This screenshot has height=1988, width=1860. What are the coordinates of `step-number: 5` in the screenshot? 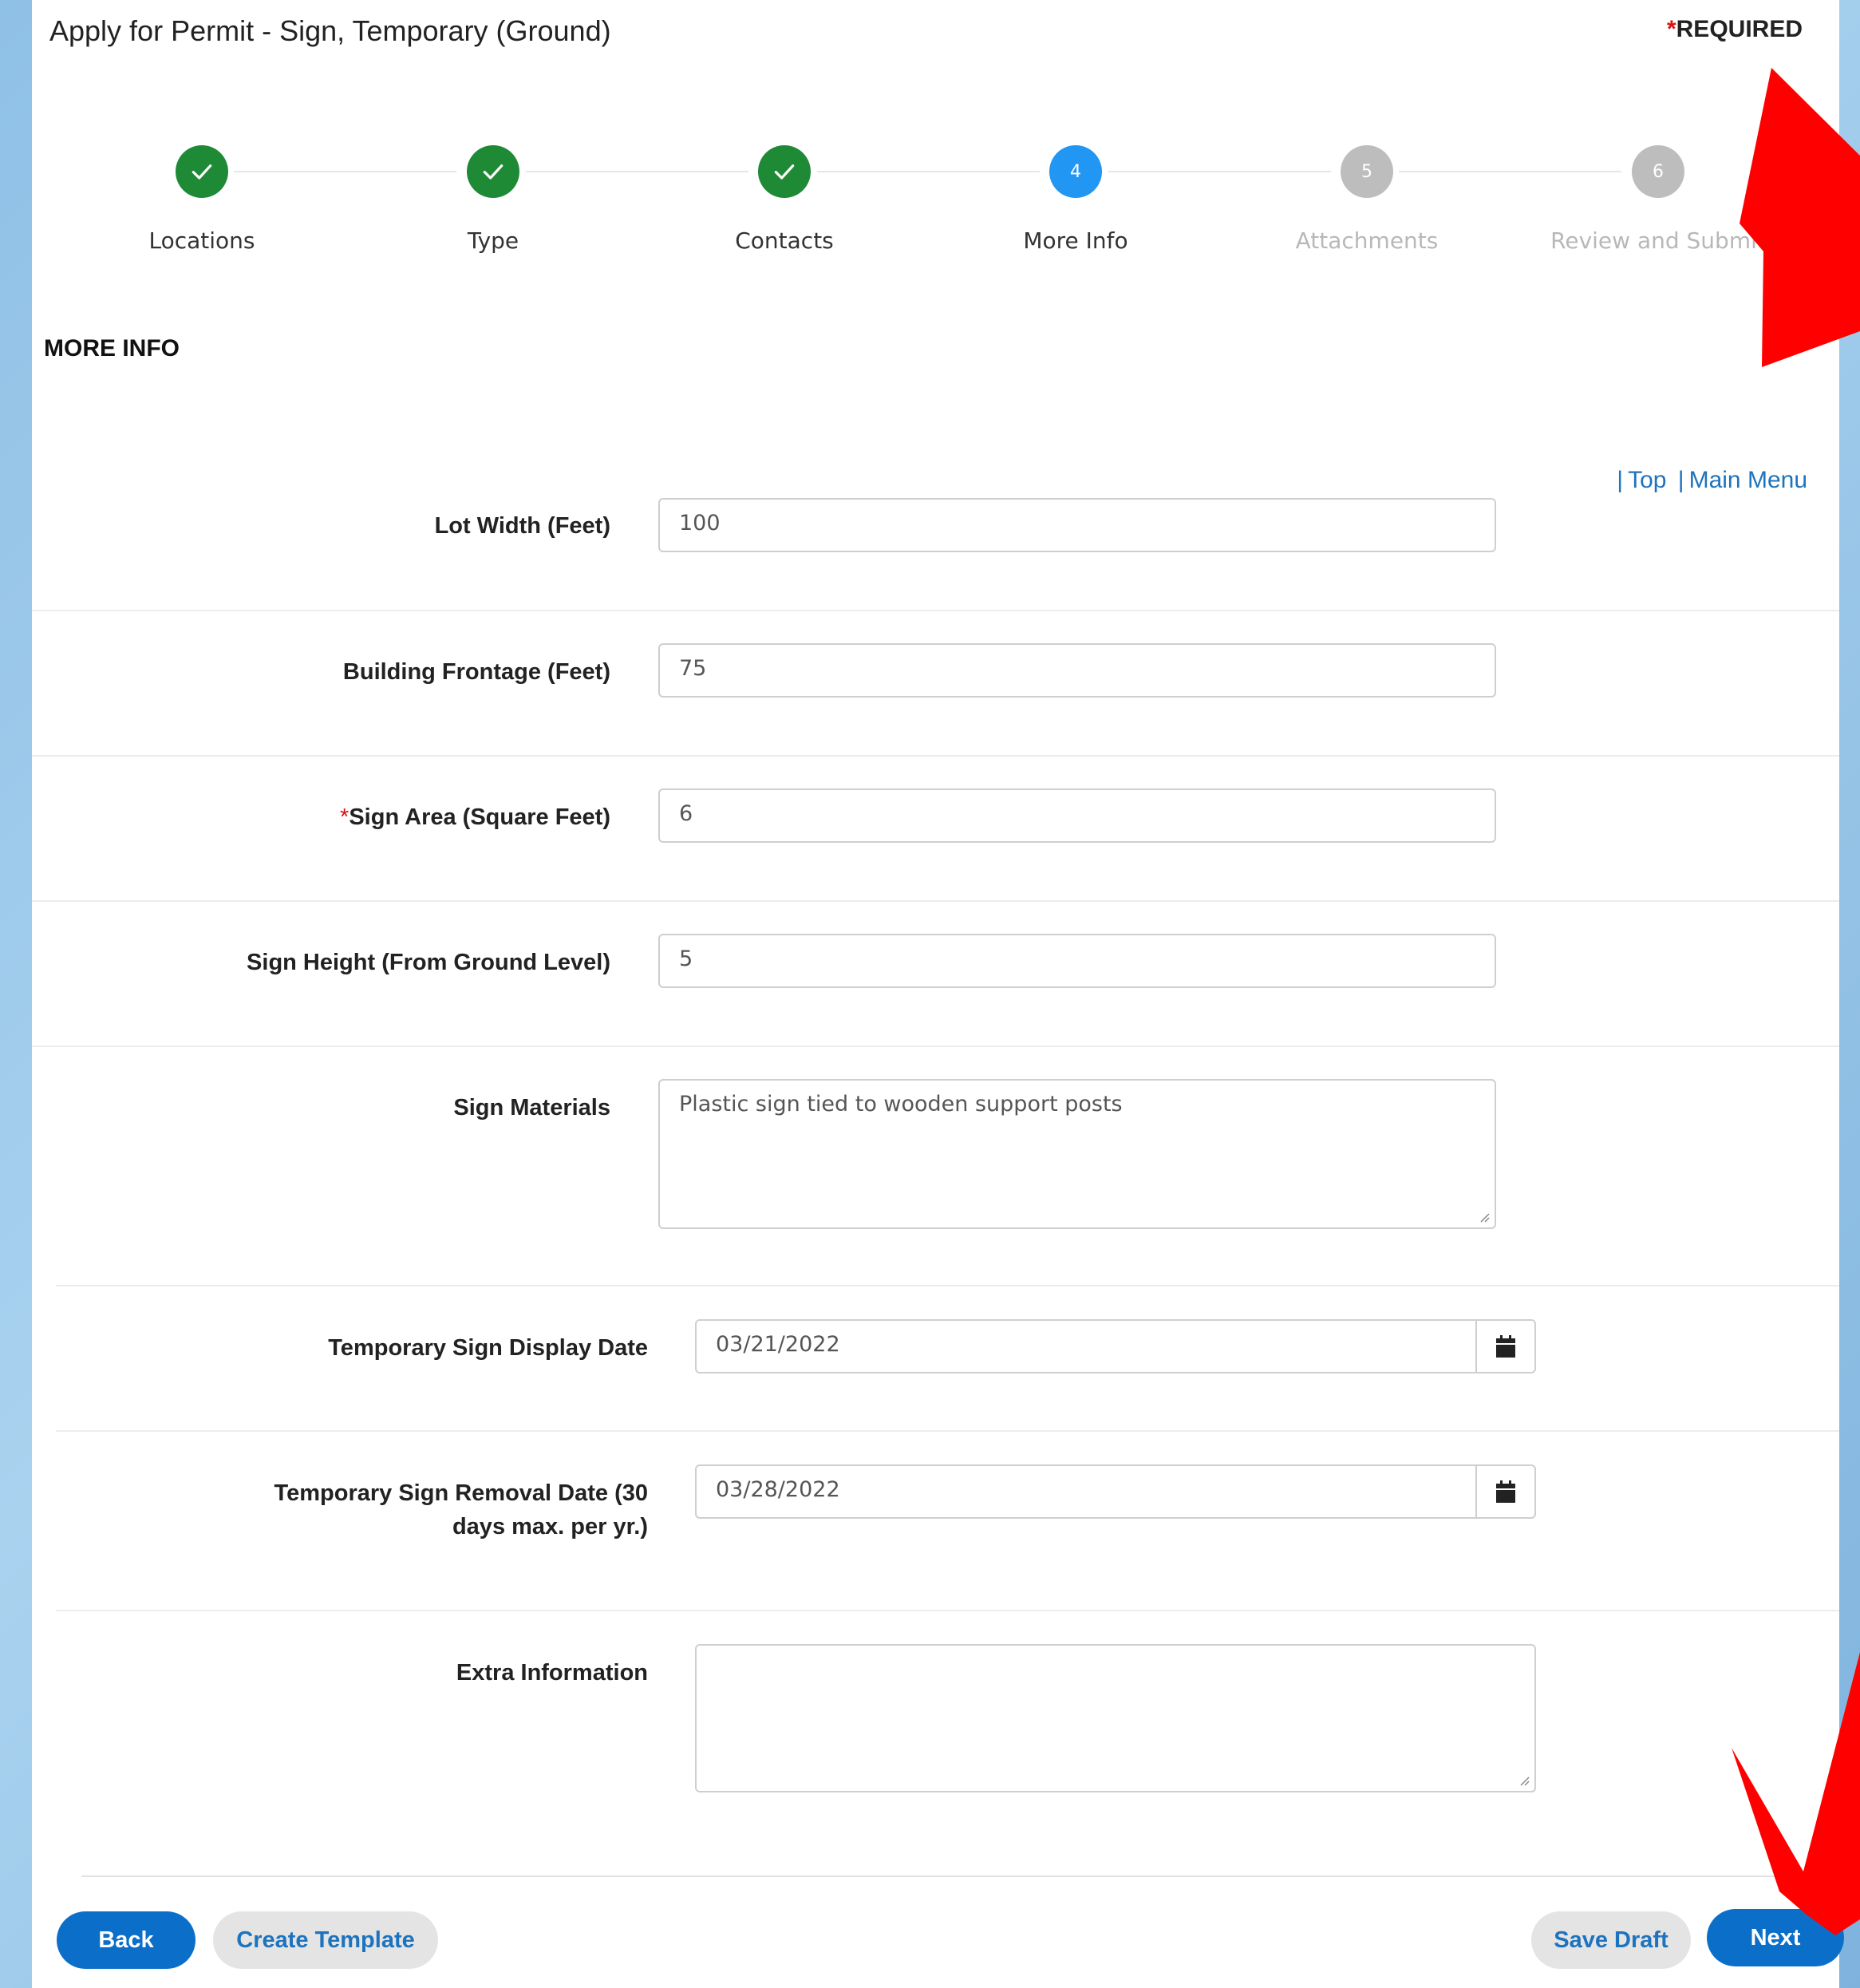 It's located at (1366, 171).